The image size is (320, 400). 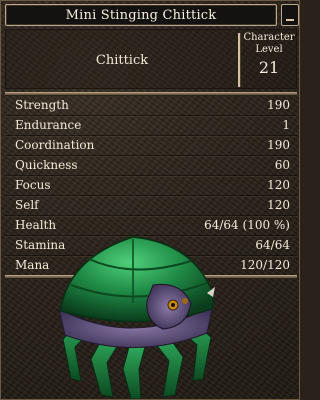 What do you see at coordinates (151, 106) in the screenshot?
I see `stat-row-strength: Strength 190` at bounding box center [151, 106].